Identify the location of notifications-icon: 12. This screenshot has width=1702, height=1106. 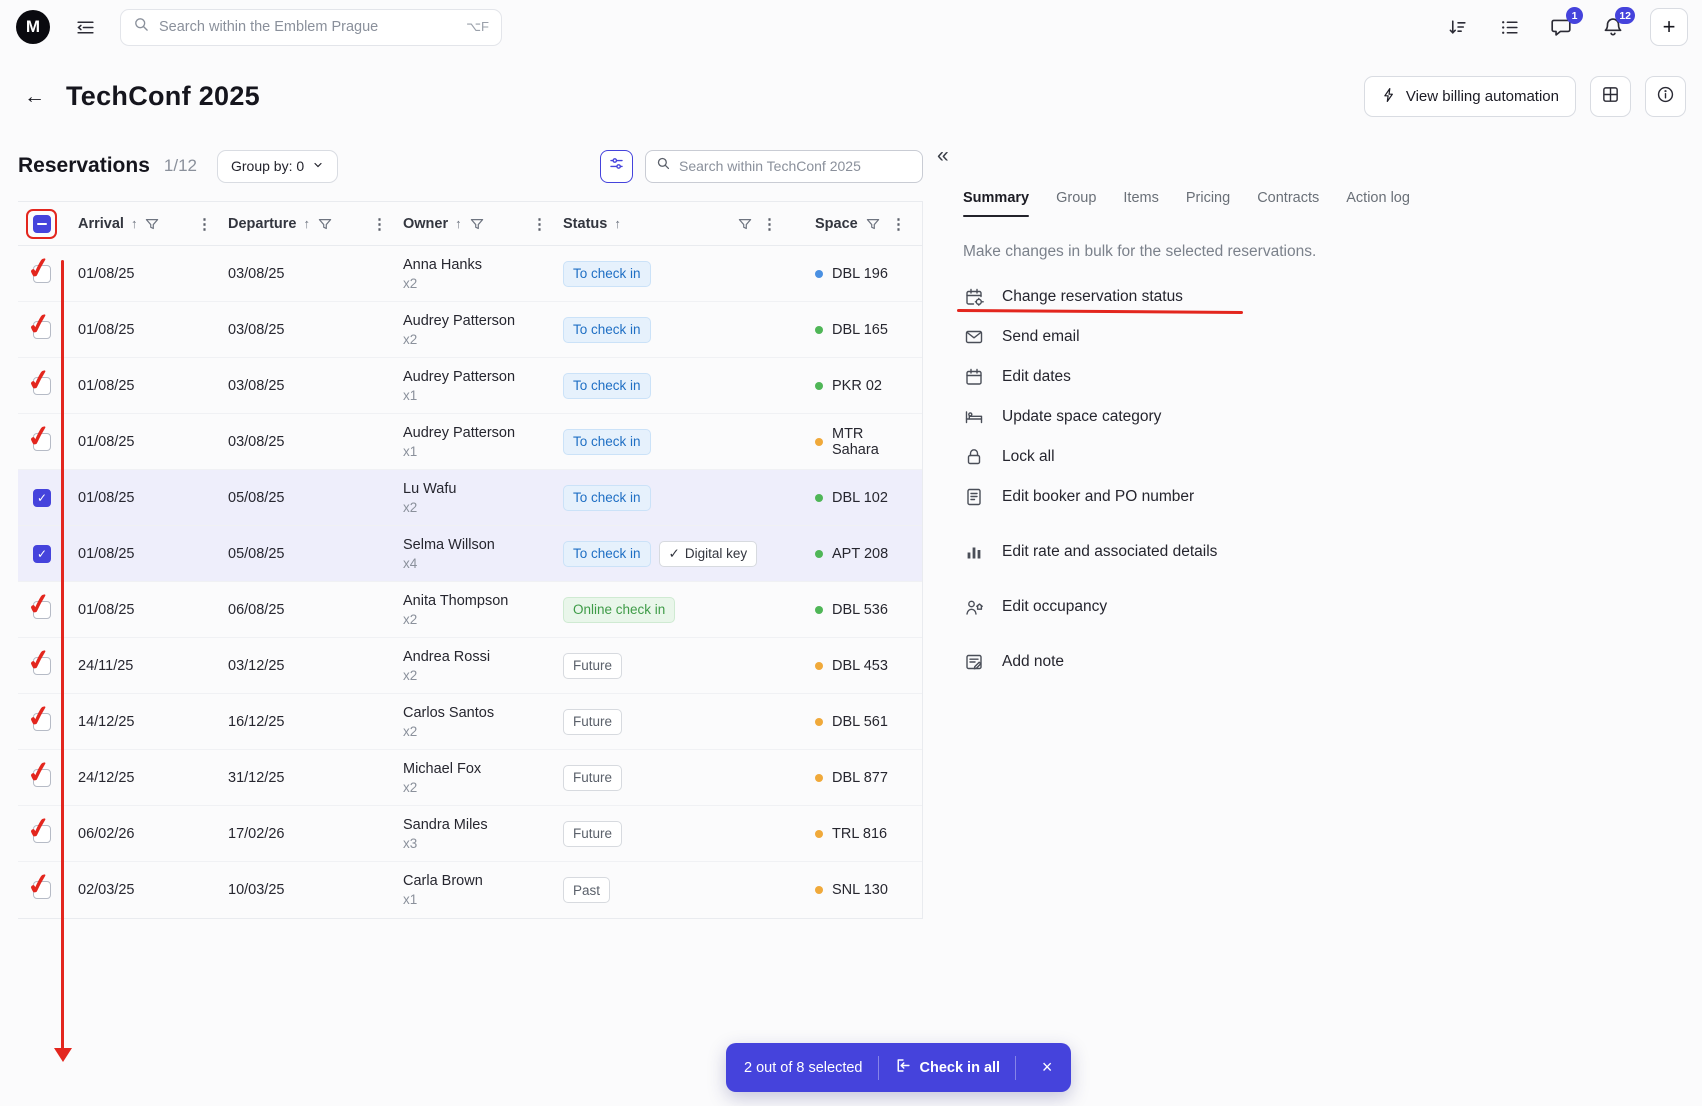
(1616, 24).